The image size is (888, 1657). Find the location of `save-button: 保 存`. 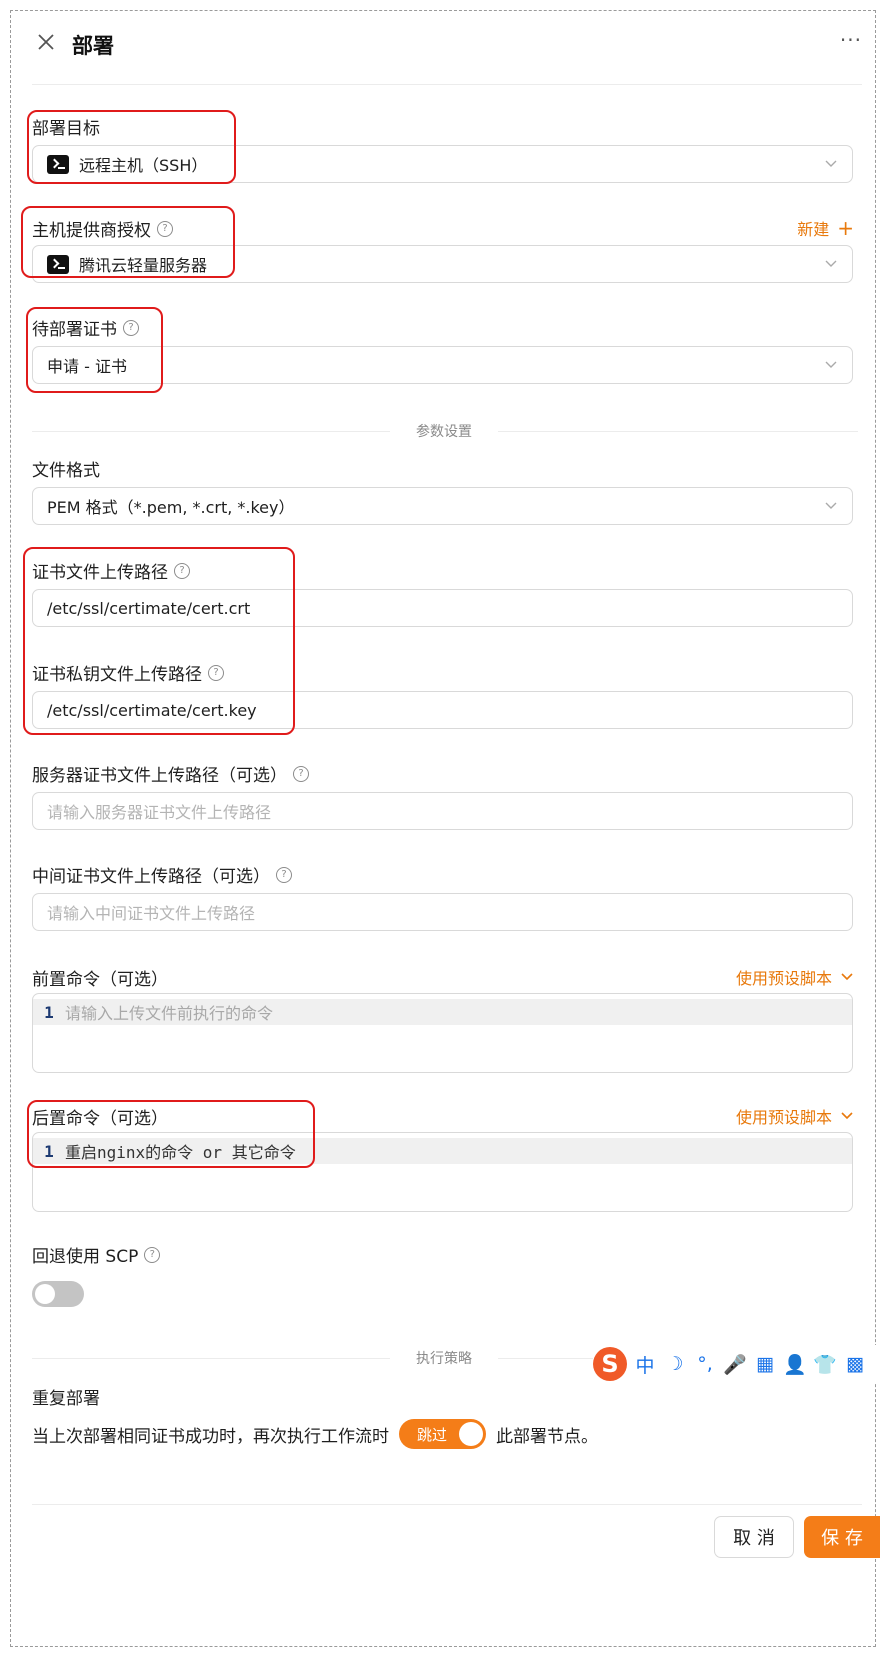

save-button: 保 存 is located at coordinates (842, 1537).